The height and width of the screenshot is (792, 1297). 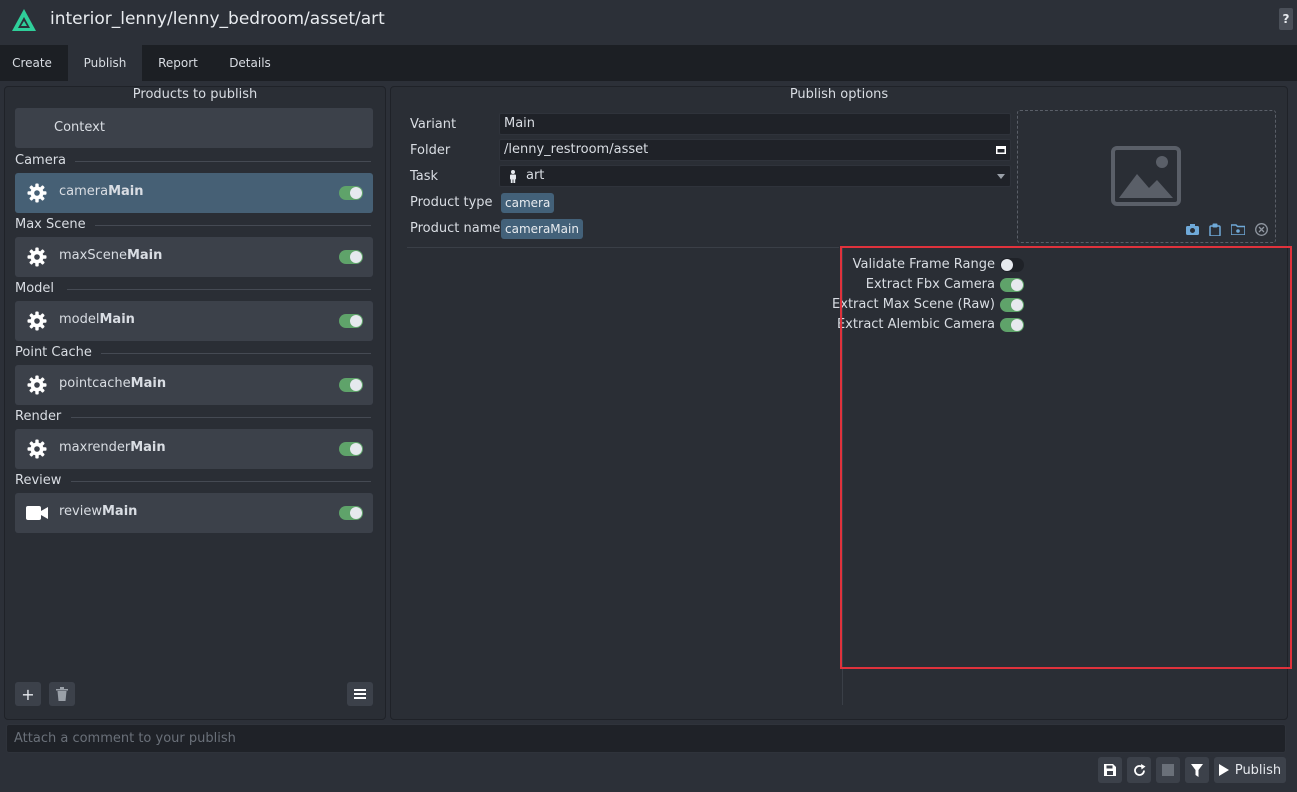 What do you see at coordinates (535, 175) in the screenshot?
I see `task-value: art` at bounding box center [535, 175].